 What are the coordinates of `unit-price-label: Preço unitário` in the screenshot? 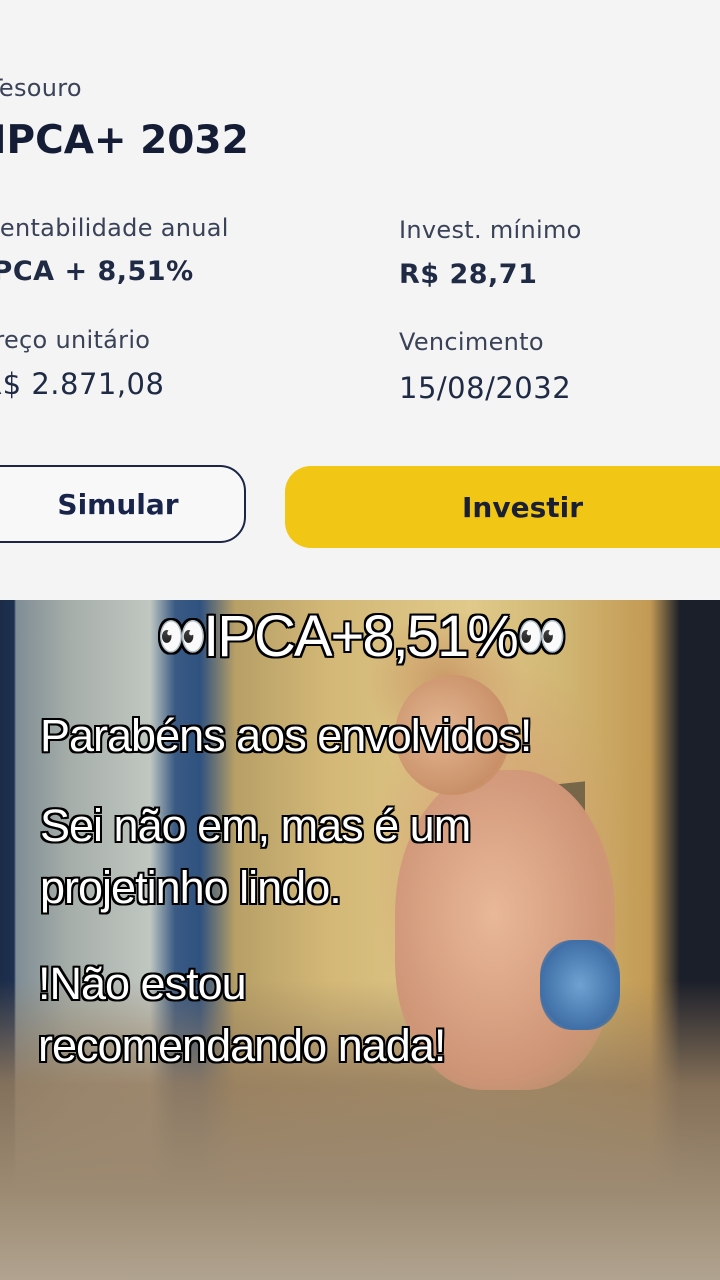 It's located at (75, 340).